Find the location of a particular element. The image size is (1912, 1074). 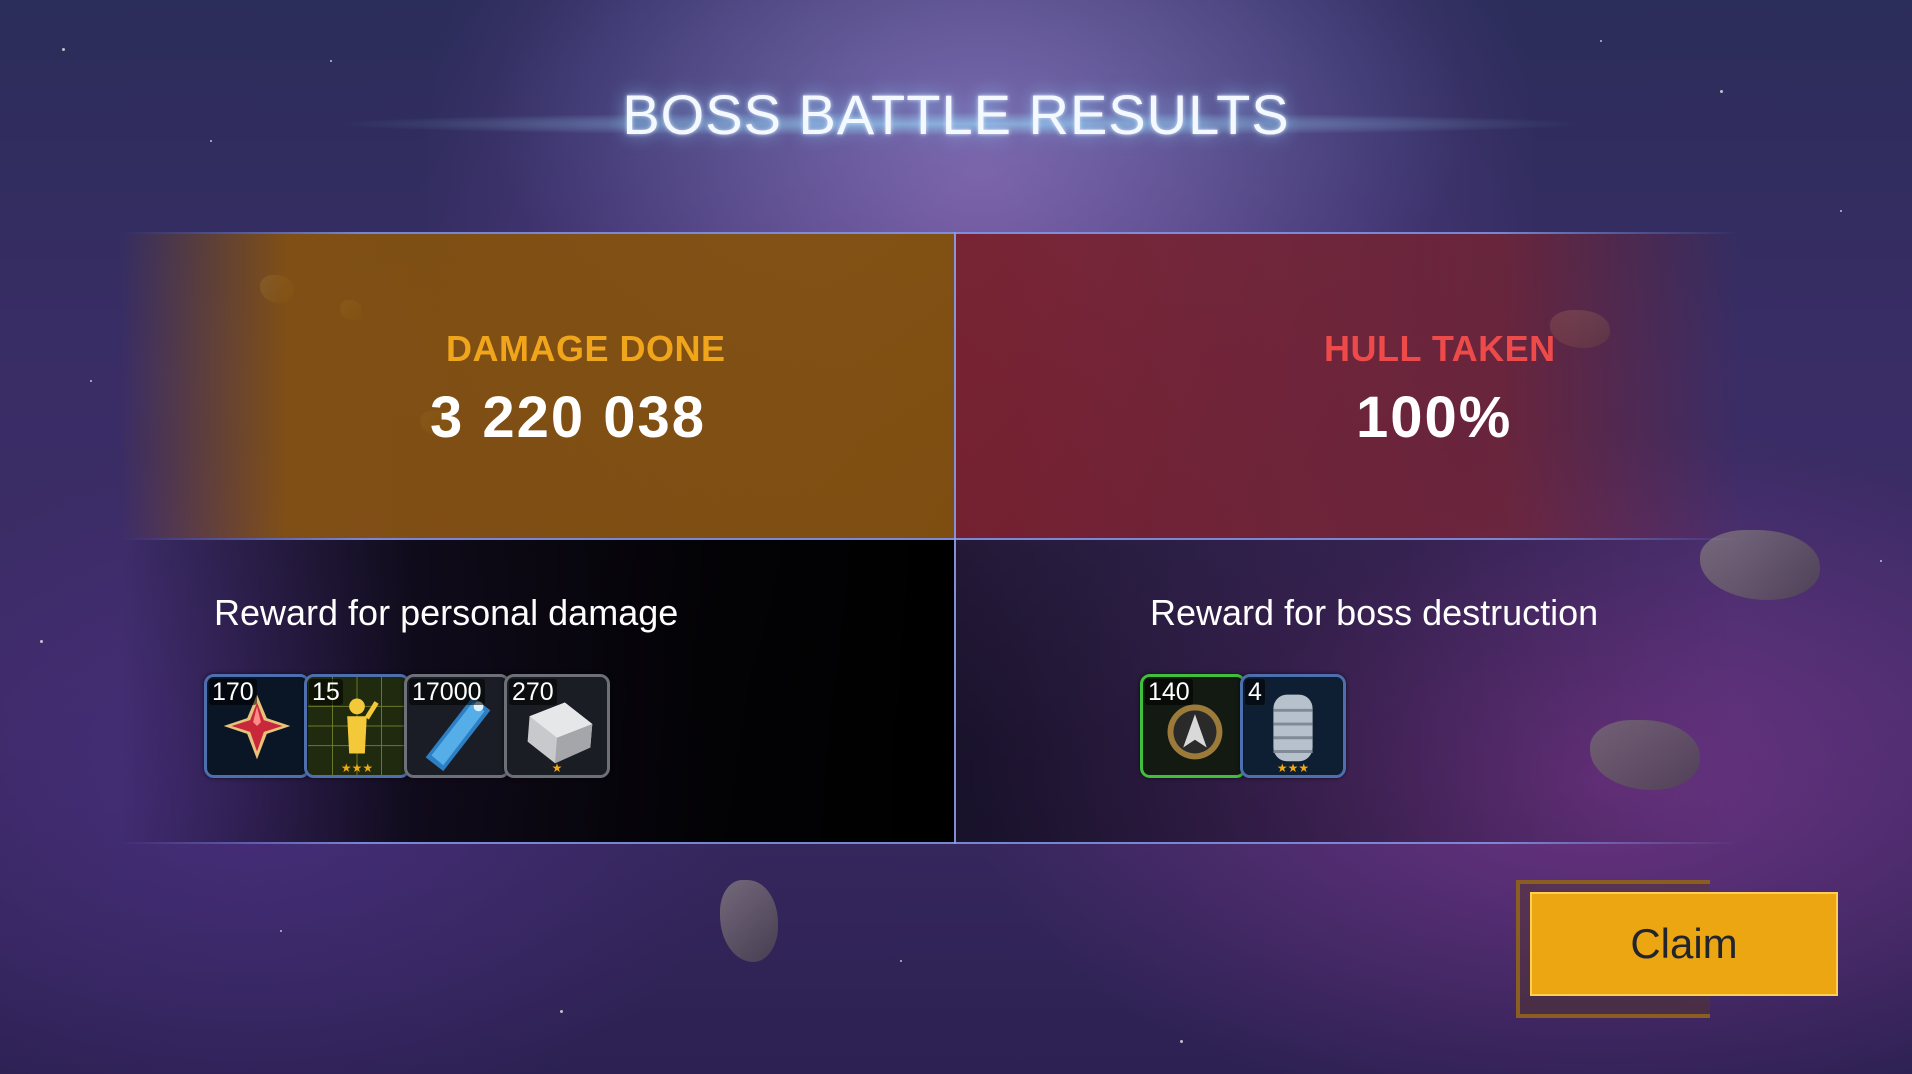

page-title: BOSS BATTLE RESULTS is located at coordinates (956, 114).